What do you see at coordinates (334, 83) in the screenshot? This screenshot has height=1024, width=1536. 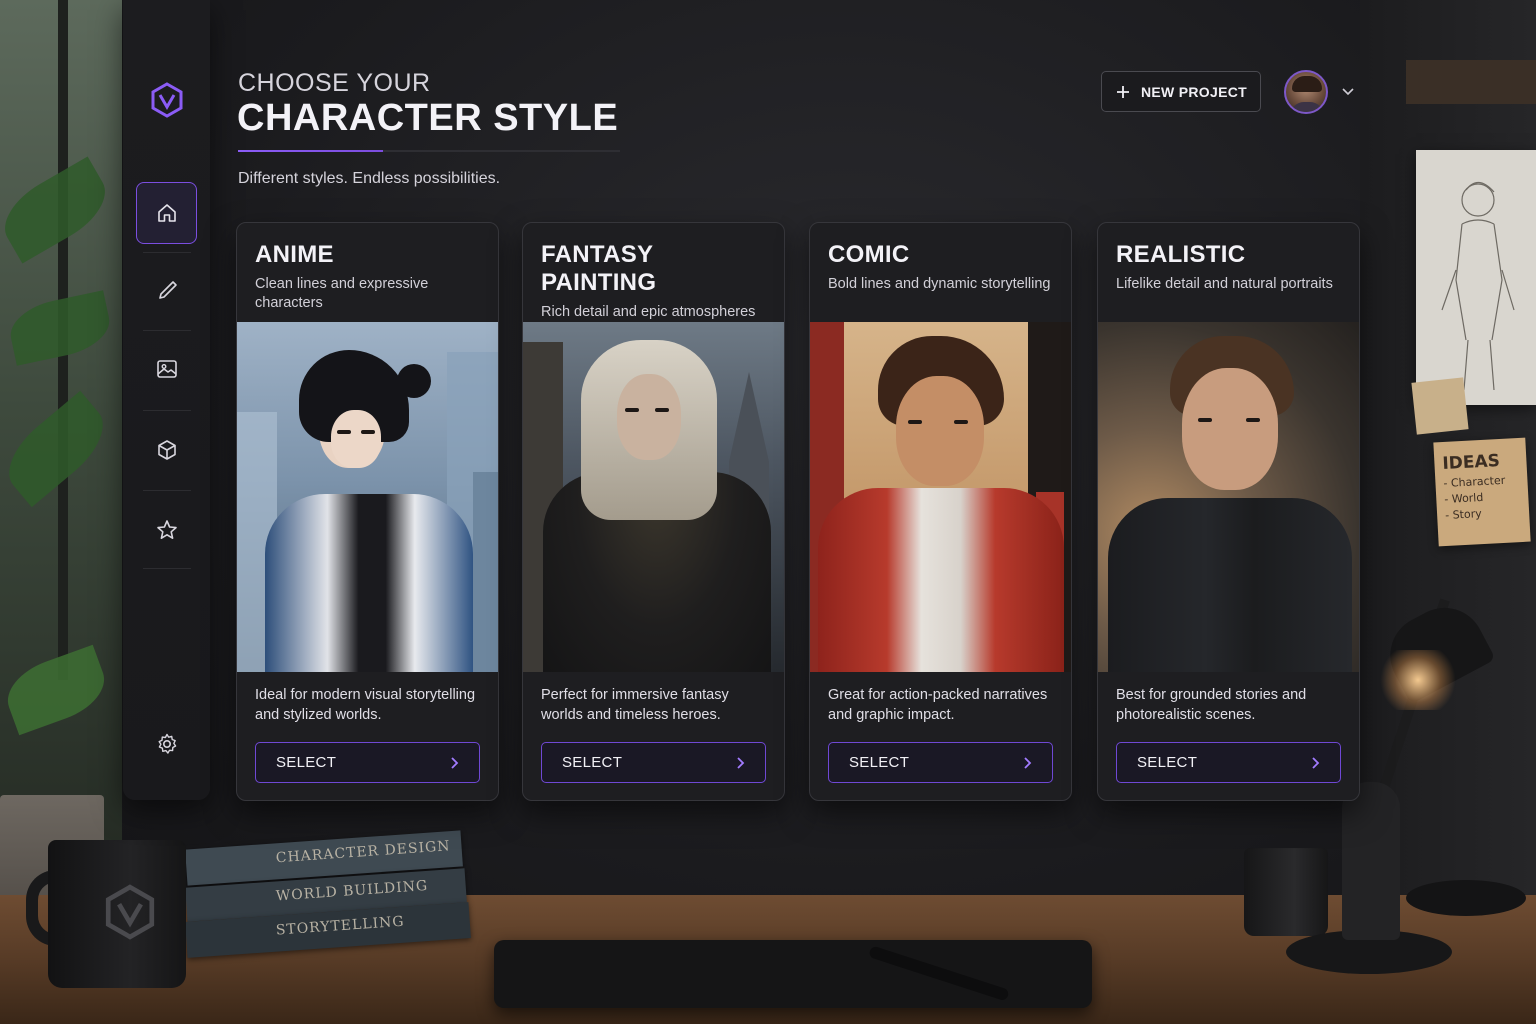 I see `page-eyebrow: CHOOSE YOUR` at bounding box center [334, 83].